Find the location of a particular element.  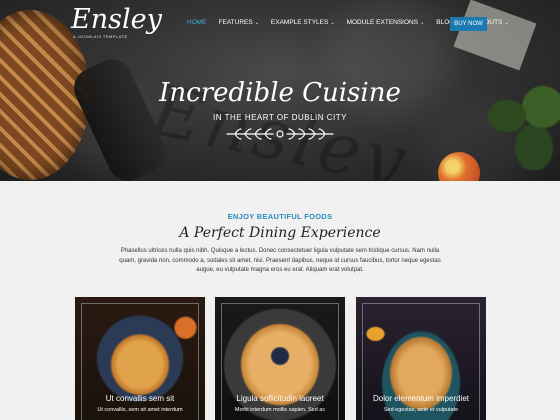

nav-item-example-styles: EXAMPLE STYLES ⌄ is located at coordinates (303, 22).